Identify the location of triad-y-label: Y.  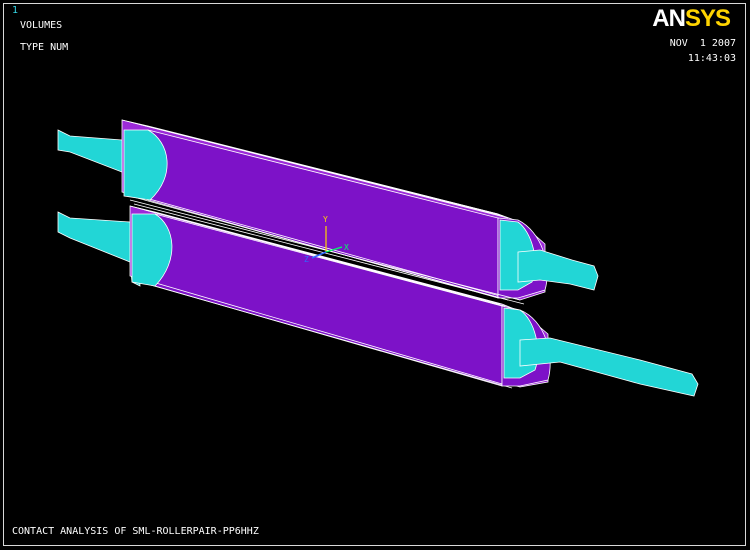
(325, 219).